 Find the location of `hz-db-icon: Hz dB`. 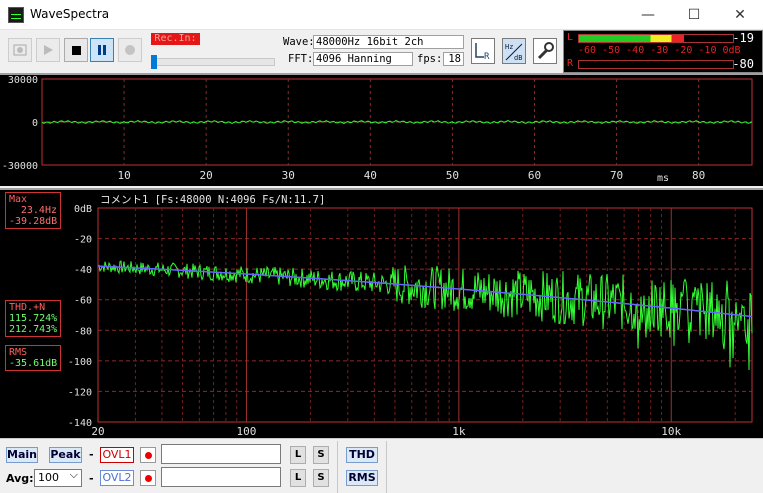

hz-db-icon: Hz dB is located at coordinates (514, 51).